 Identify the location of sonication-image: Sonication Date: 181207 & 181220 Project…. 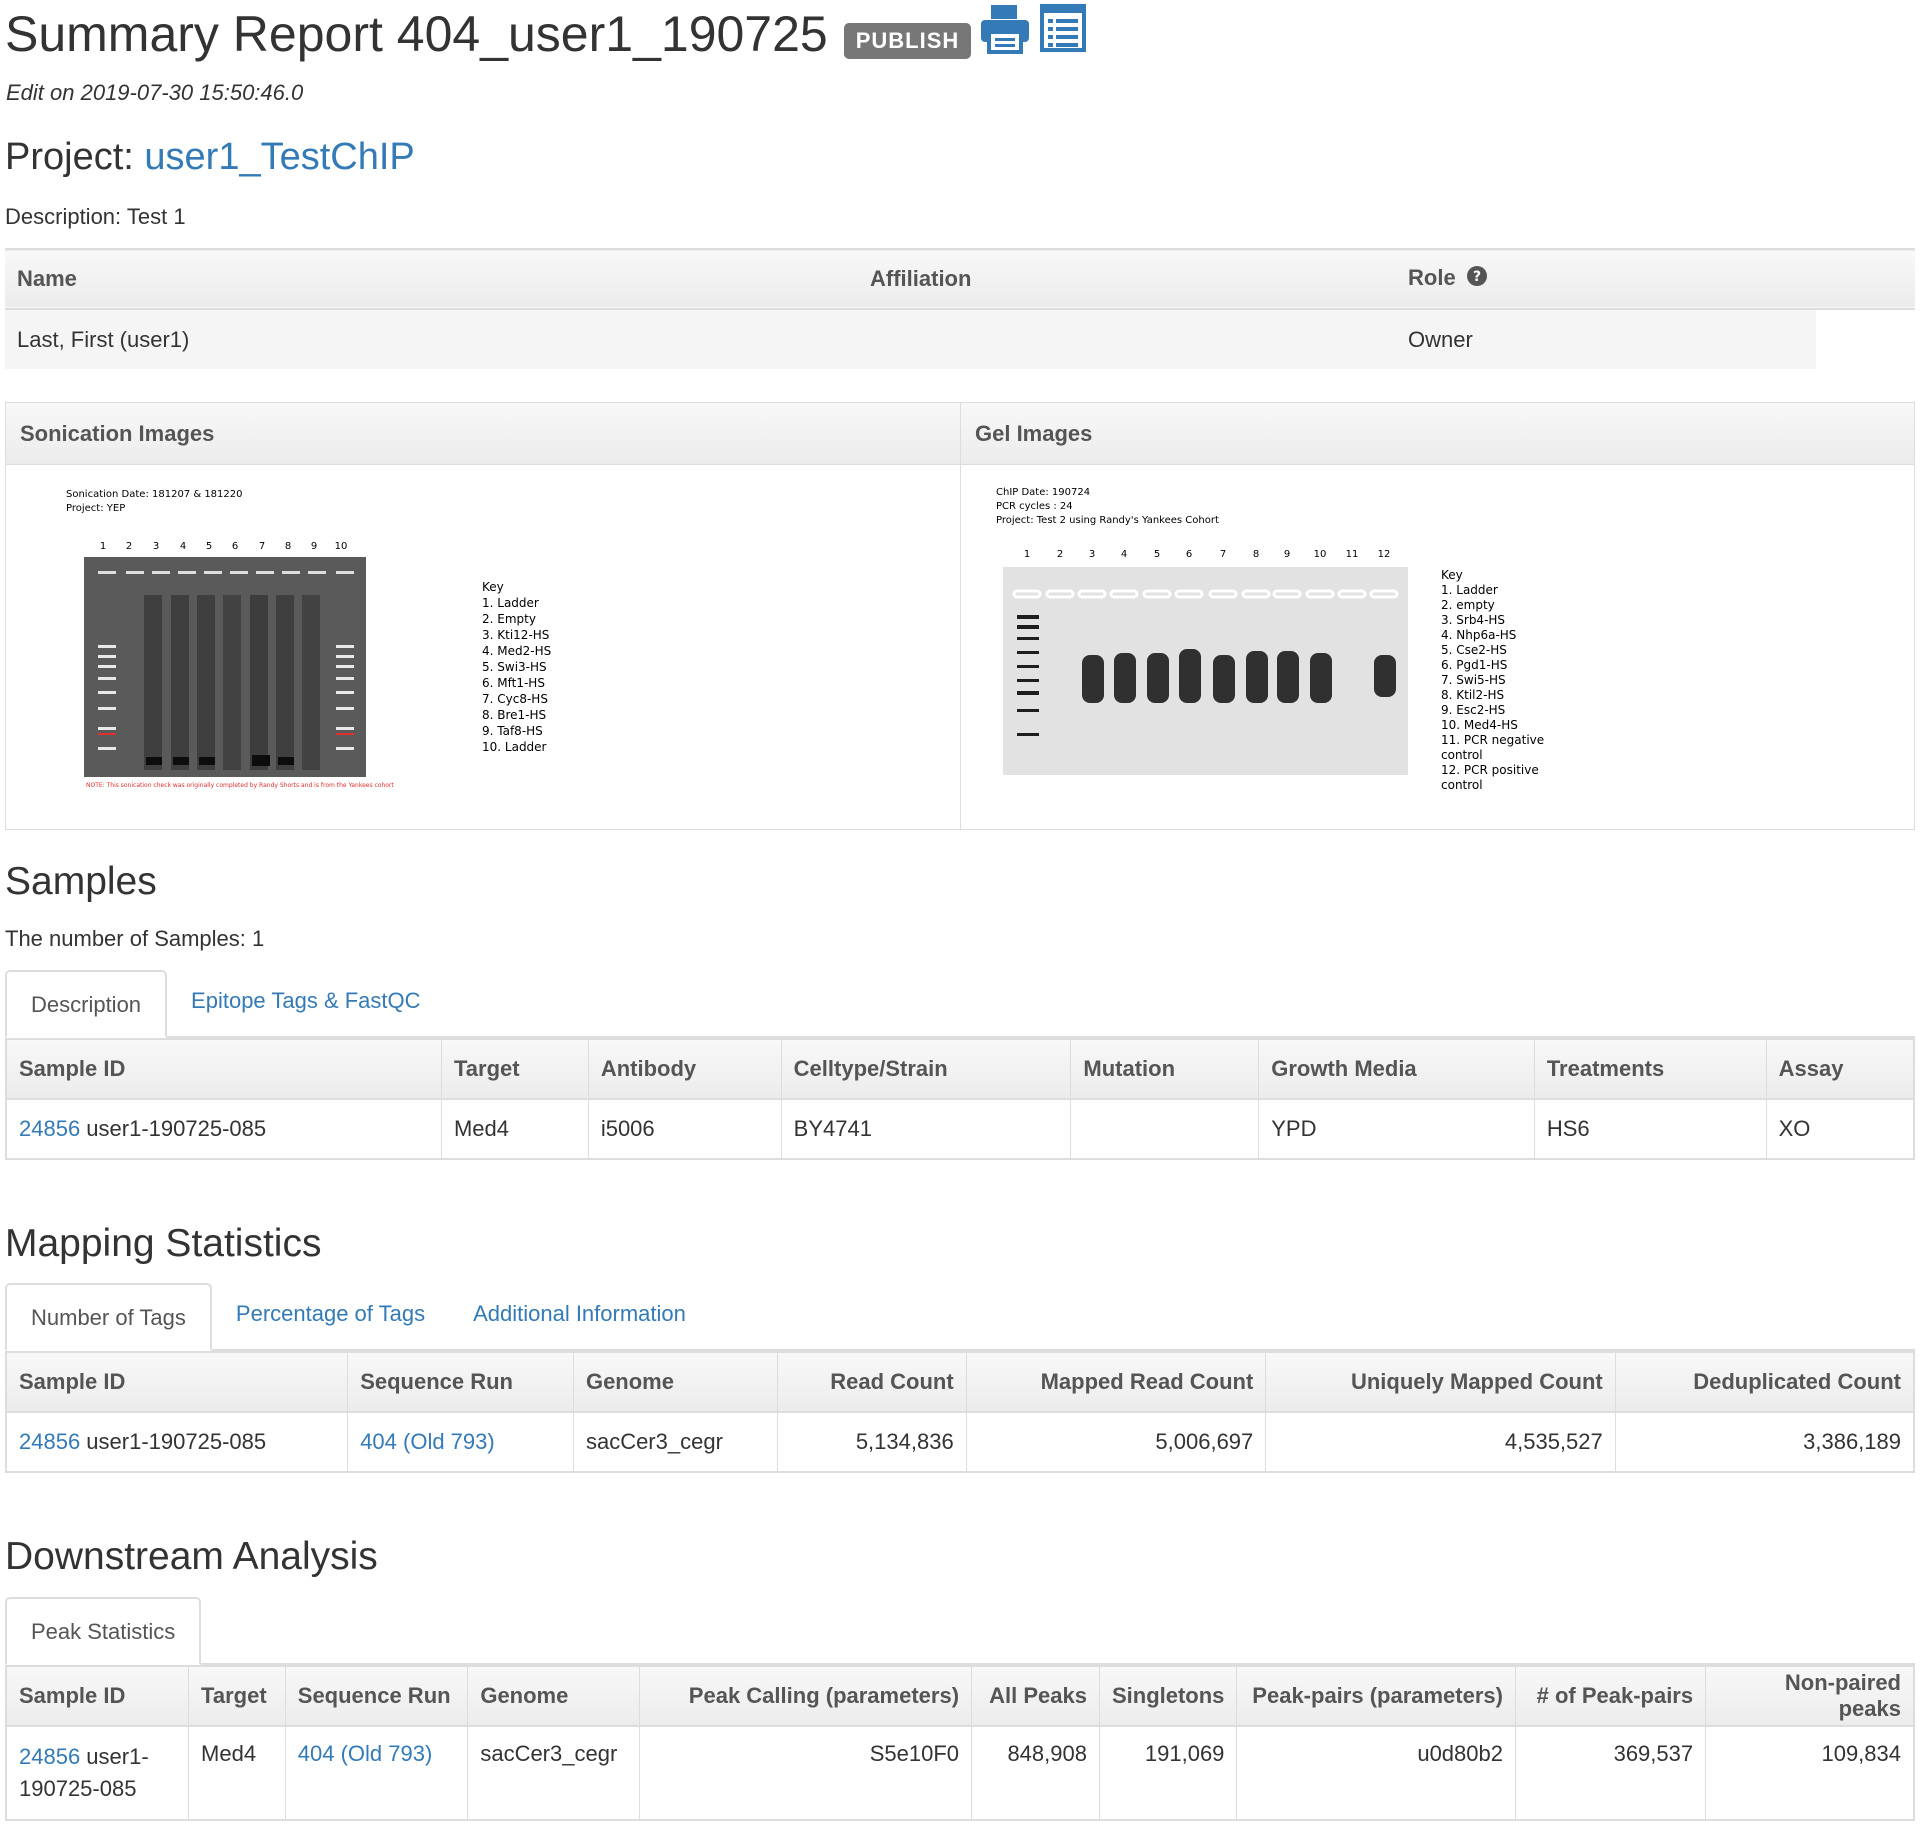
(483, 647).